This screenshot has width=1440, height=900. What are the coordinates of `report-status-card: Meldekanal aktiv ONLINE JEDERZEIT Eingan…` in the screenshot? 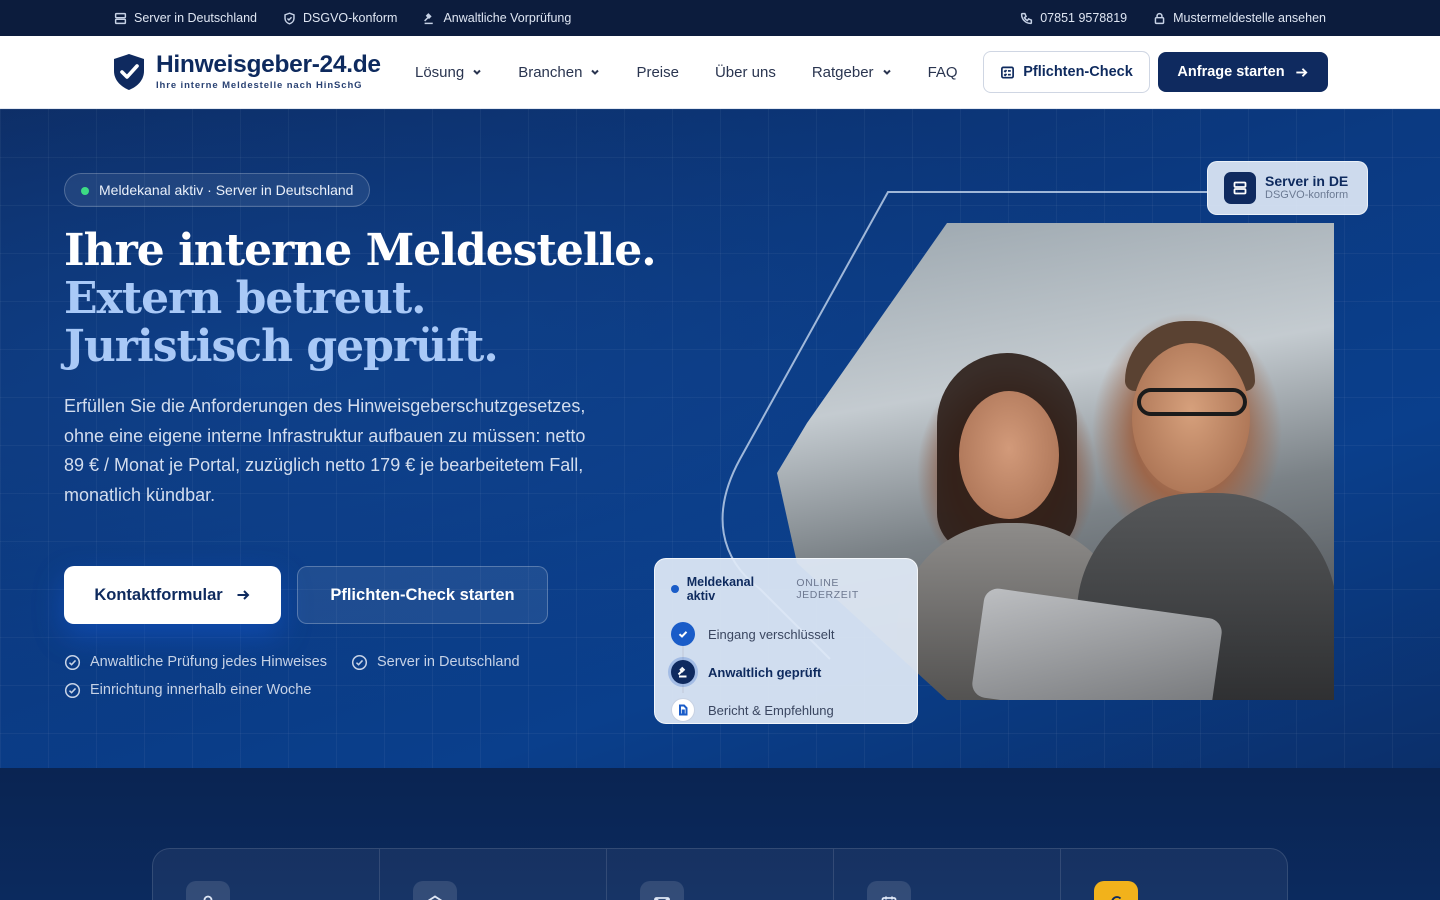 It's located at (786, 641).